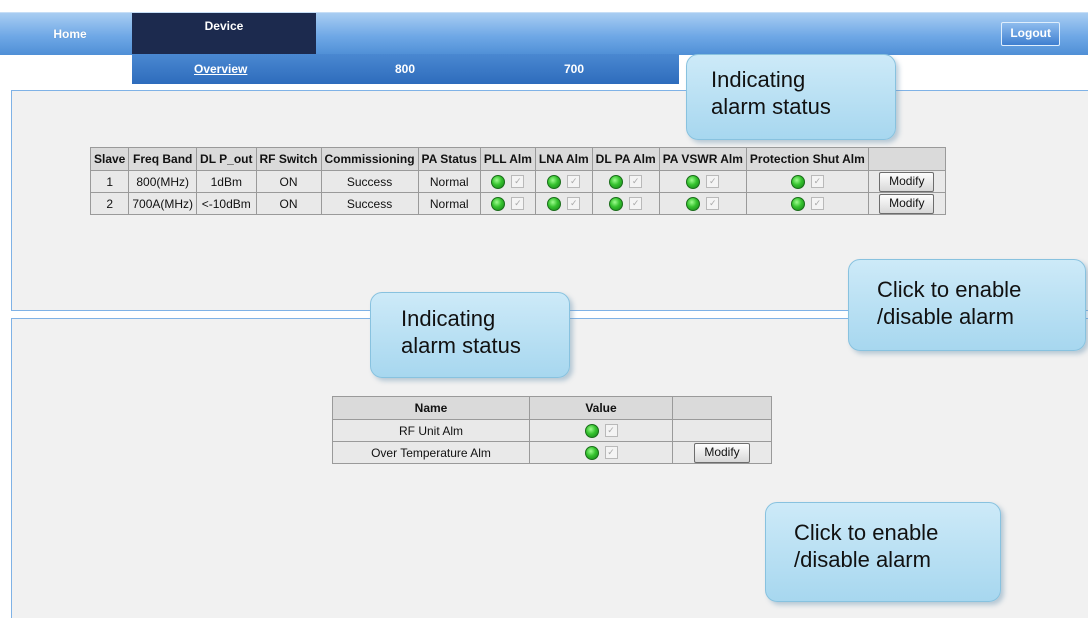 The width and height of the screenshot is (1088, 618). What do you see at coordinates (601, 408) in the screenshot?
I see `col-value: Value` at bounding box center [601, 408].